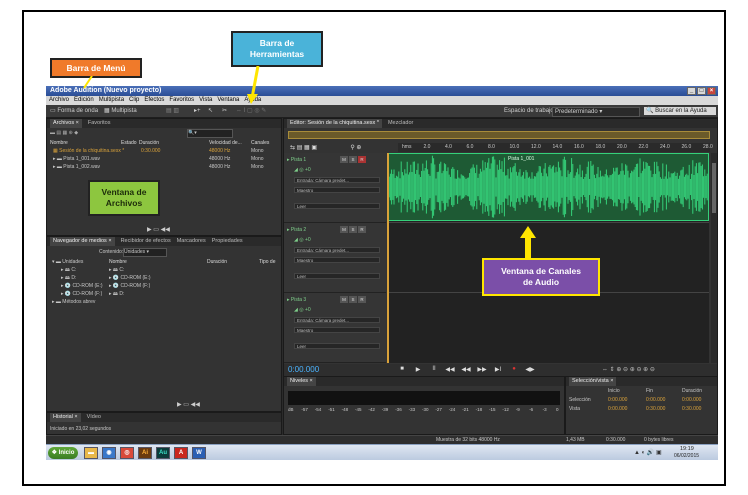 Image resolution: width=748 pixels, height=495 pixels. Describe the element at coordinates (158, 229) in the screenshot. I see `files-bottom-controls: ▶ ▭ ◀◀` at that location.